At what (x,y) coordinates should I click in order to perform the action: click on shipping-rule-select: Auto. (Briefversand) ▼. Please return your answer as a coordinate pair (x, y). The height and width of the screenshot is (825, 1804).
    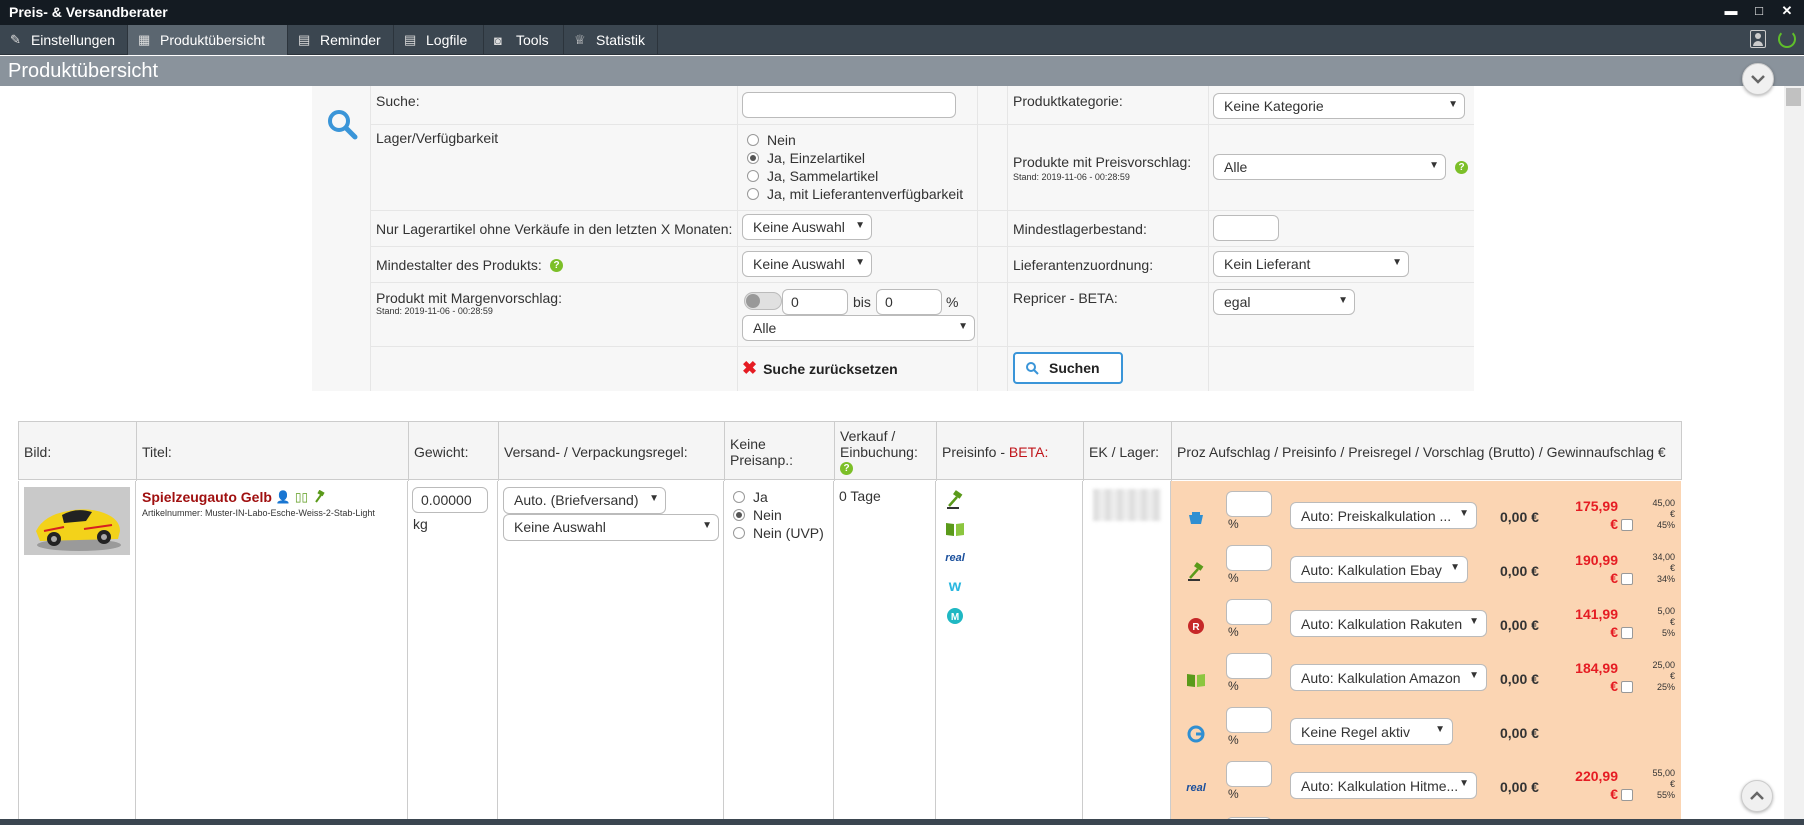
    Looking at the image, I should click on (584, 500).